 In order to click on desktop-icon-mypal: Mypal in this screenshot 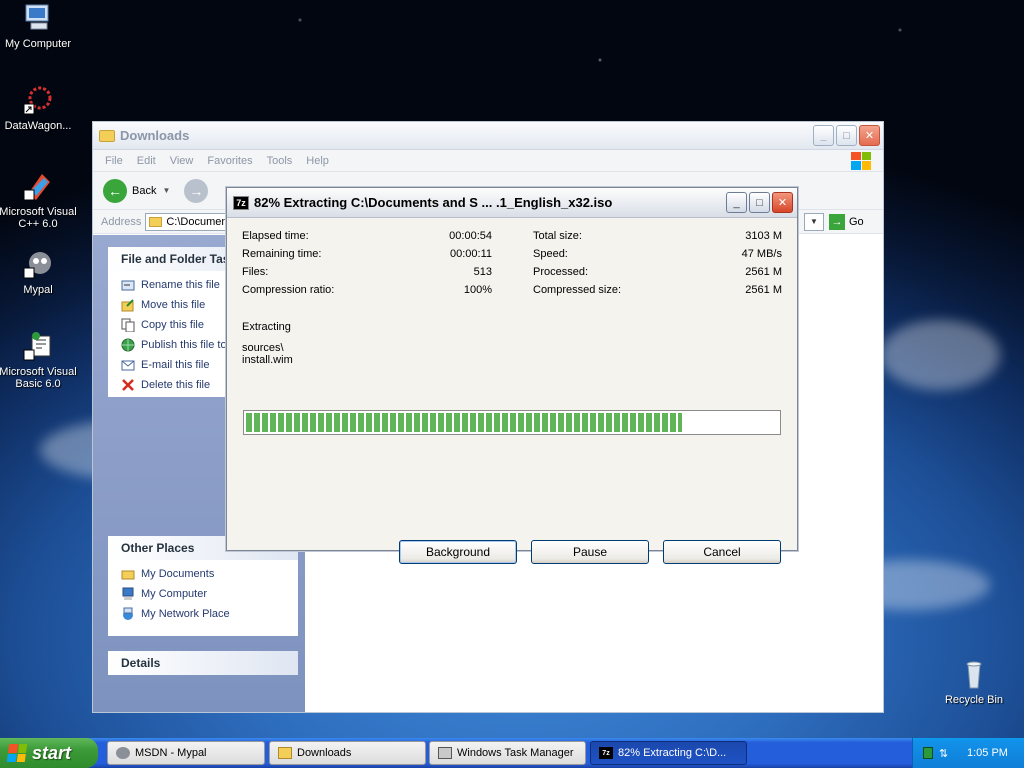, I will do `click(40, 272)`.